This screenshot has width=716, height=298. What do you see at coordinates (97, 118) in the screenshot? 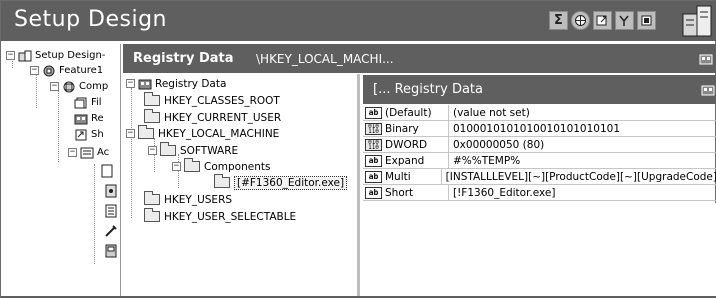
I see `tree-label: Re` at bounding box center [97, 118].